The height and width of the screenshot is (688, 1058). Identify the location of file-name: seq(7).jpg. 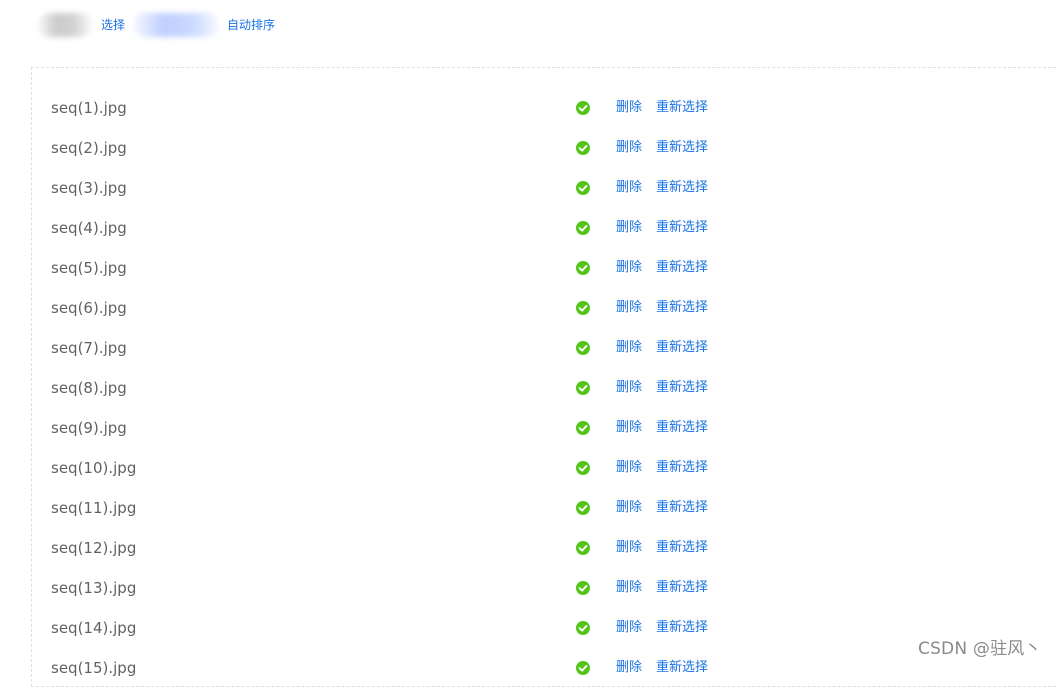
(89, 348).